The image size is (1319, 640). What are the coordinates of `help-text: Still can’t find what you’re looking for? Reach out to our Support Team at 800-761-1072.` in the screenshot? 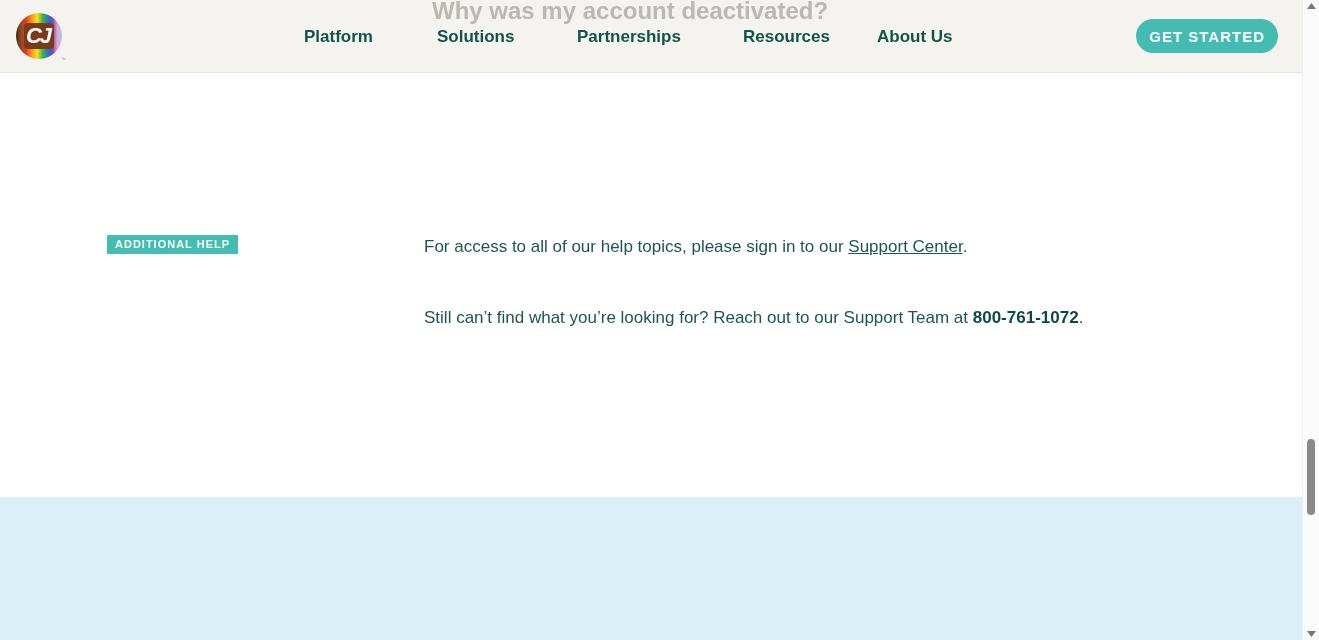 It's located at (754, 318).